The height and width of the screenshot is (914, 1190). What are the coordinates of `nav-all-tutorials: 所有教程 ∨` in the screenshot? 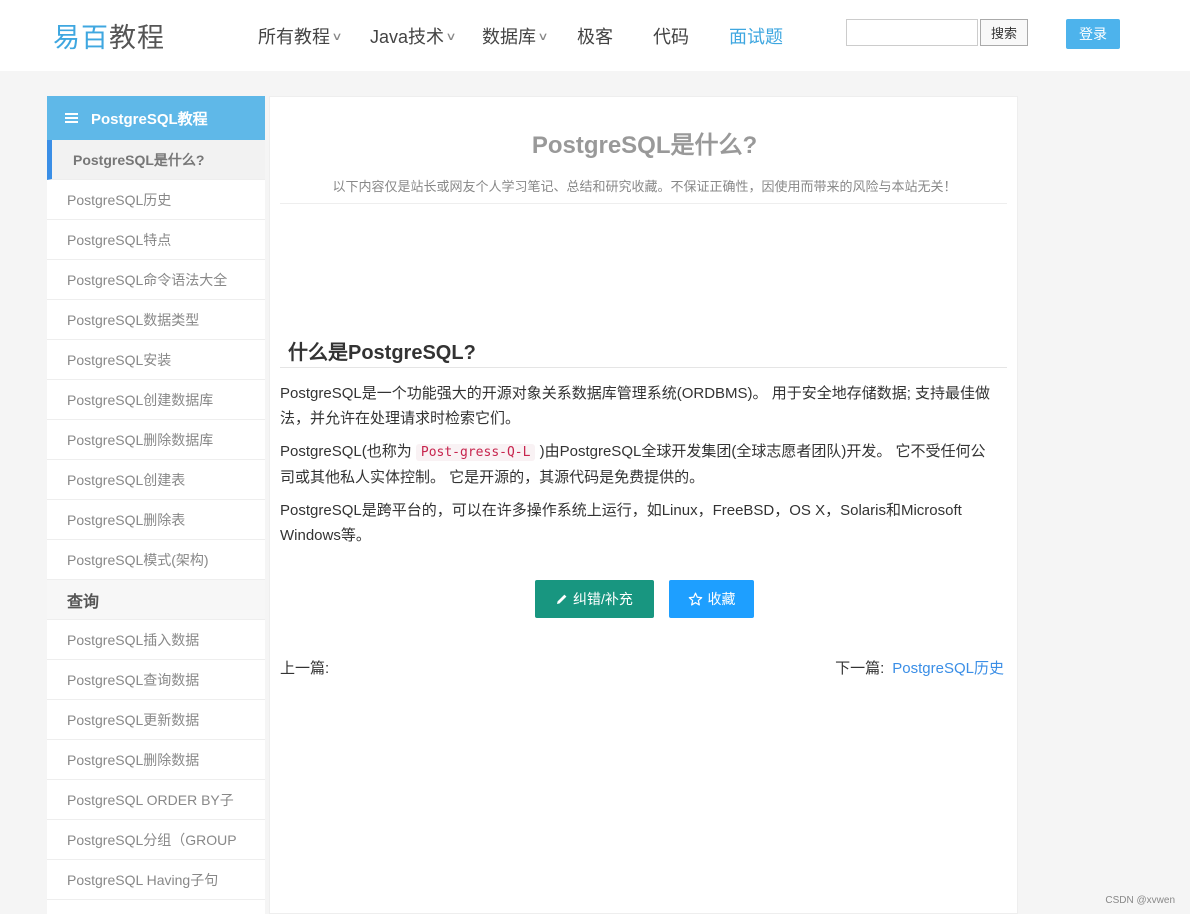 It's located at (314, 36).